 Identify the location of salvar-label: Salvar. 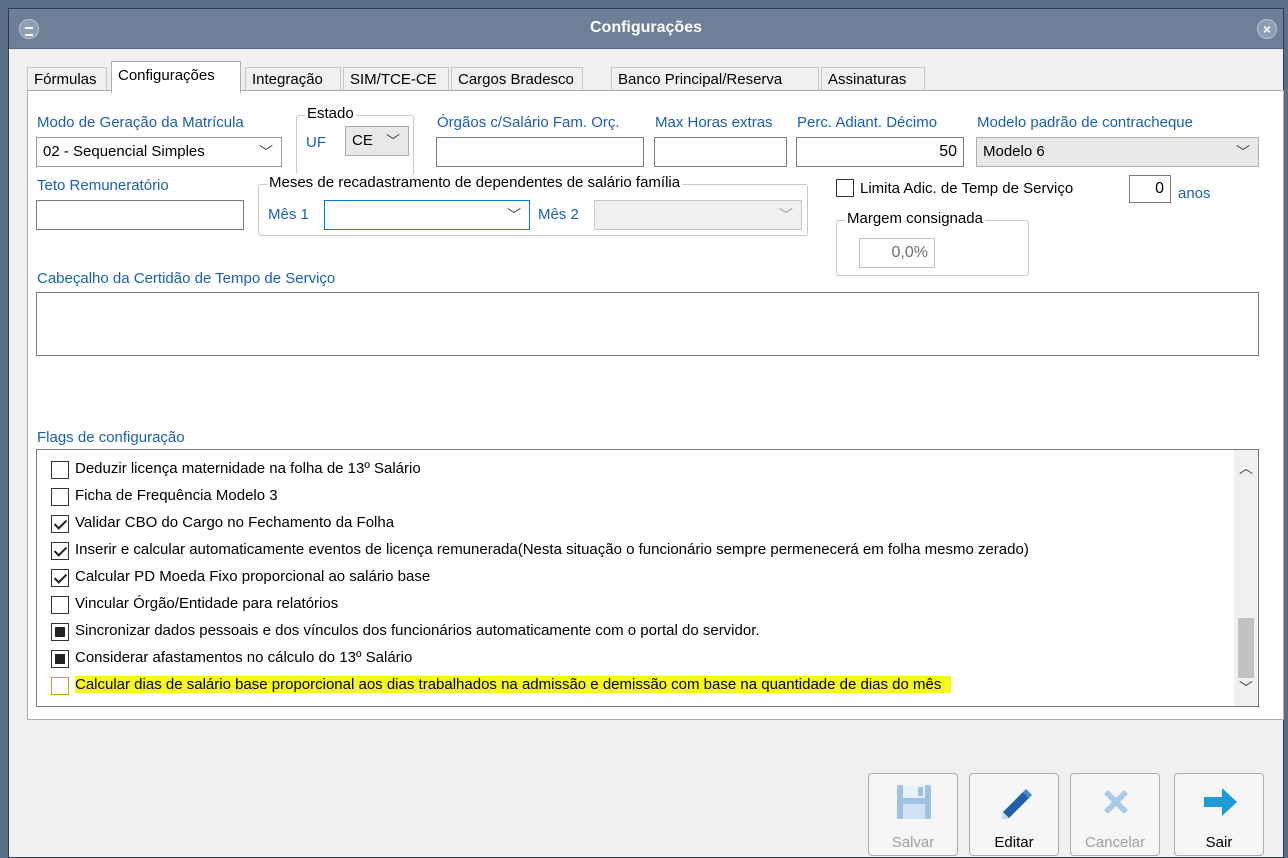
(913, 842).